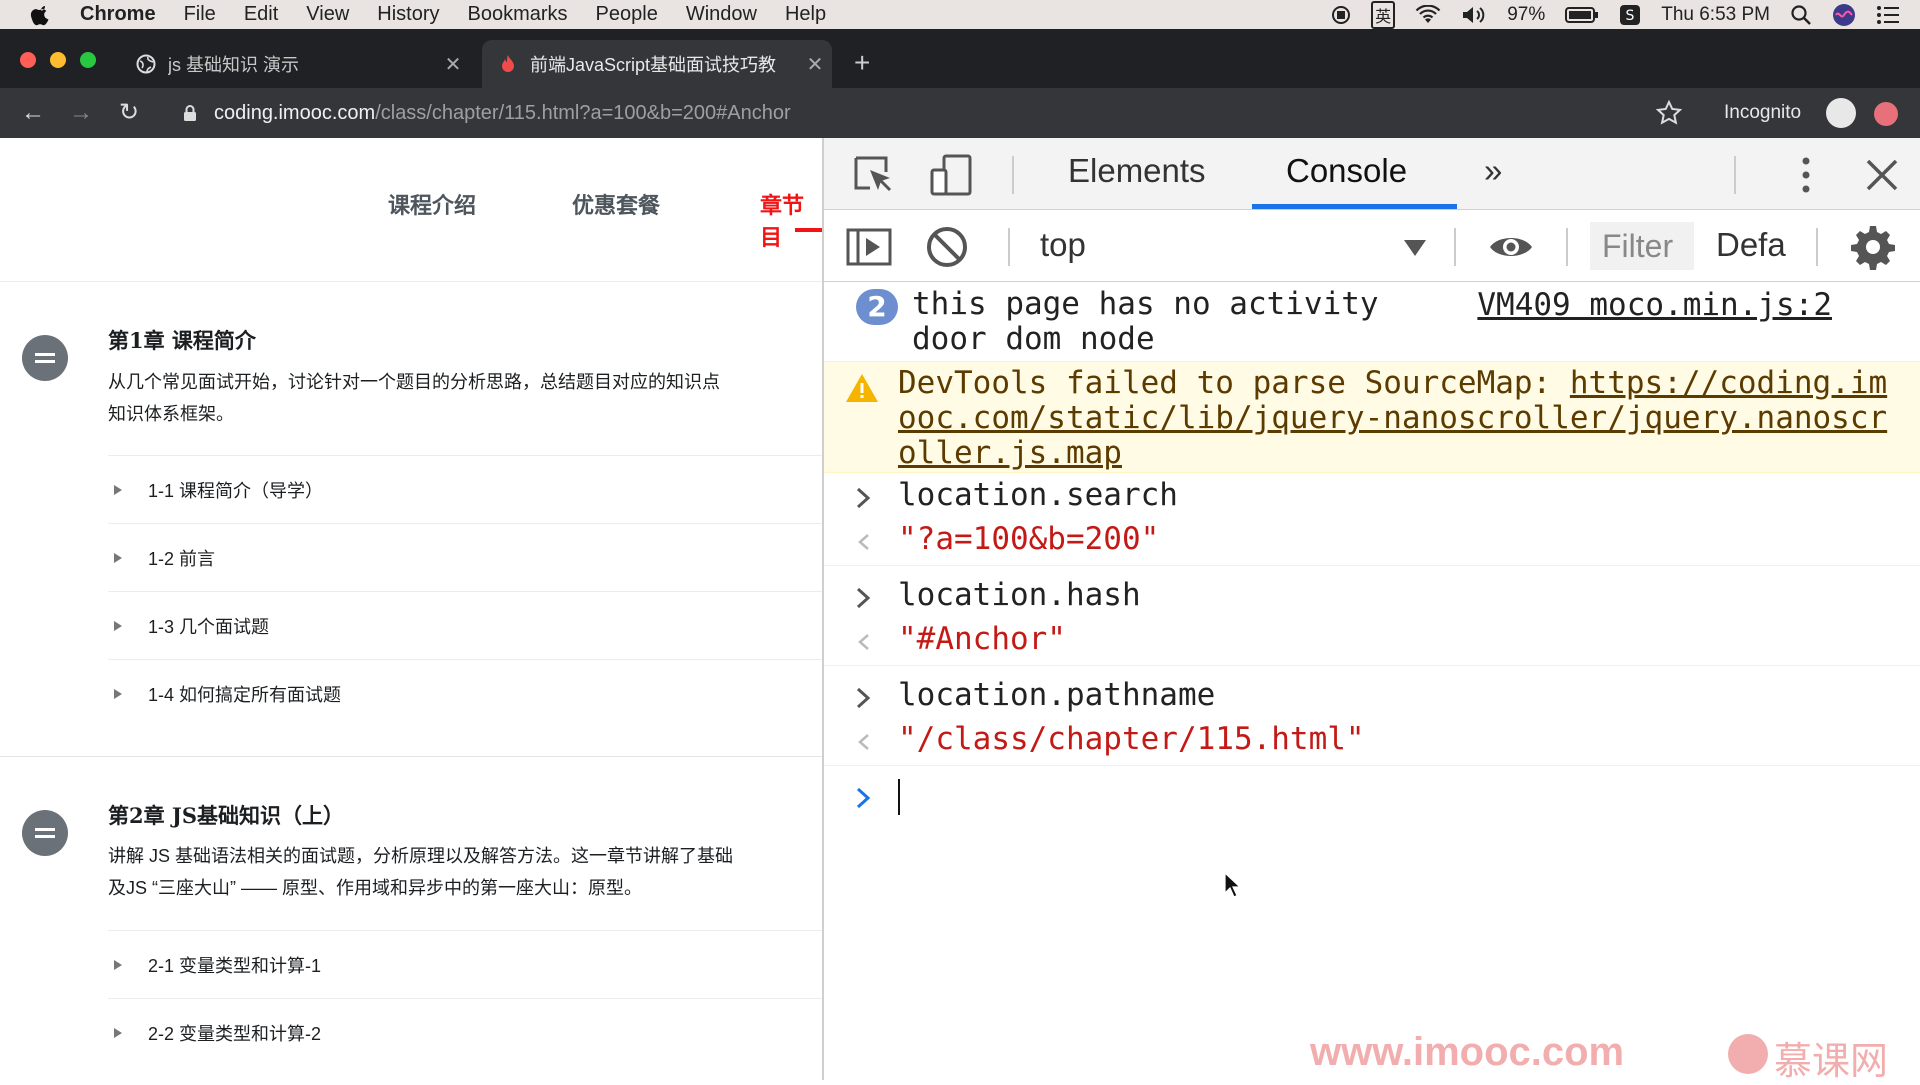 The height and width of the screenshot is (1085, 1920). What do you see at coordinates (465, 625) in the screenshot?
I see `lesson-item: 1-3 几个面试题` at bounding box center [465, 625].